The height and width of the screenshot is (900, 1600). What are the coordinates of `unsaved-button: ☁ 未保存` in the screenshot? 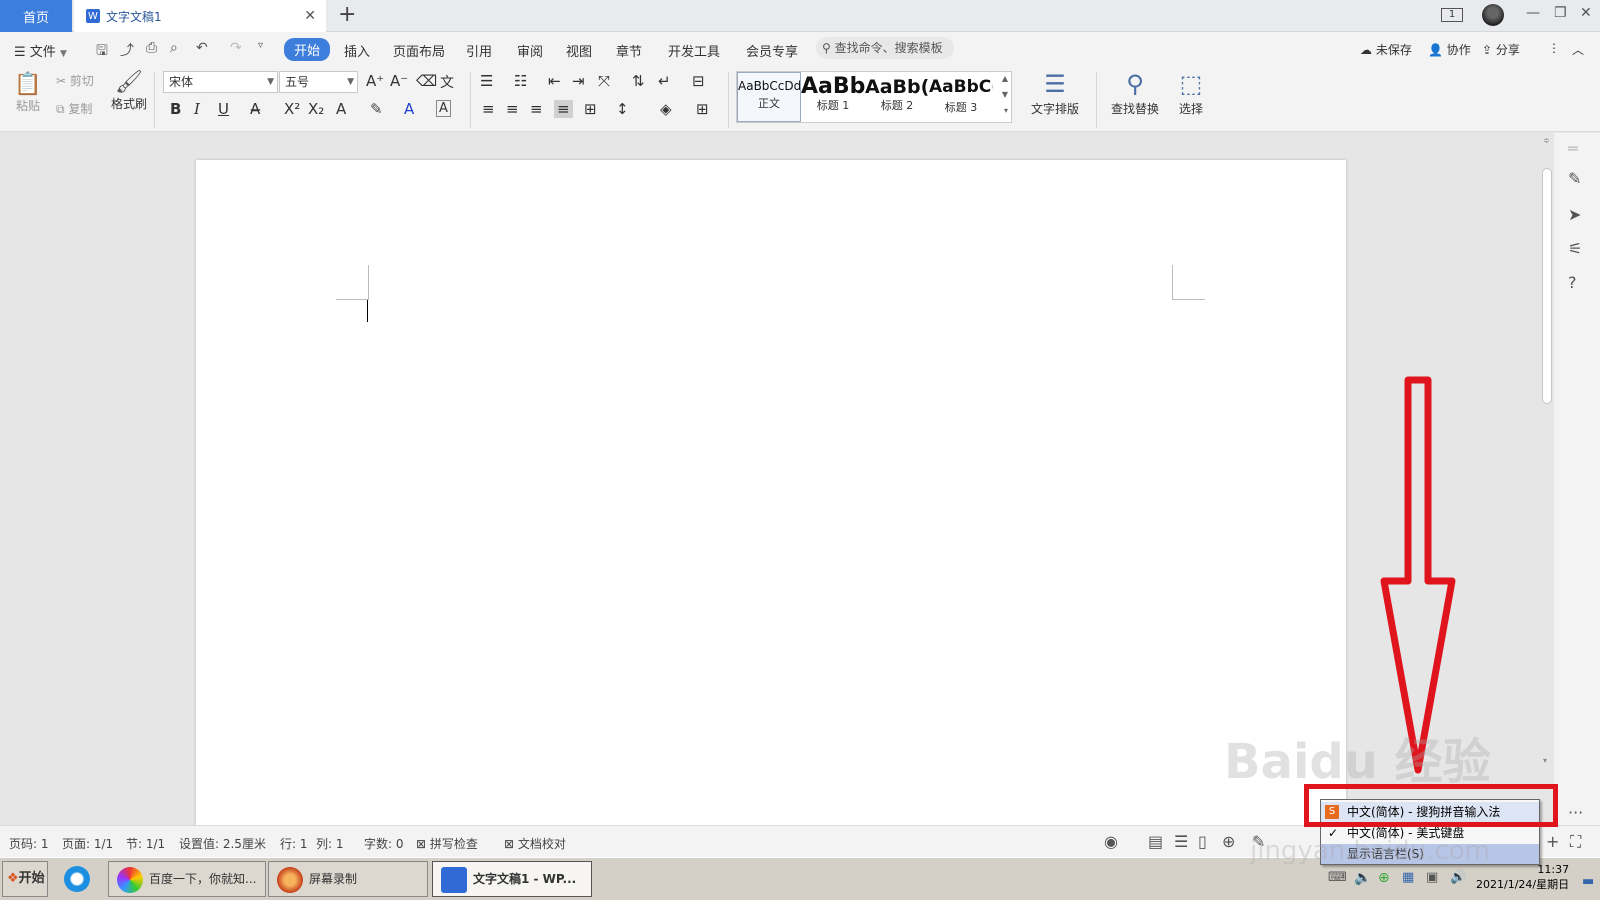 It's located at (1386, 49).